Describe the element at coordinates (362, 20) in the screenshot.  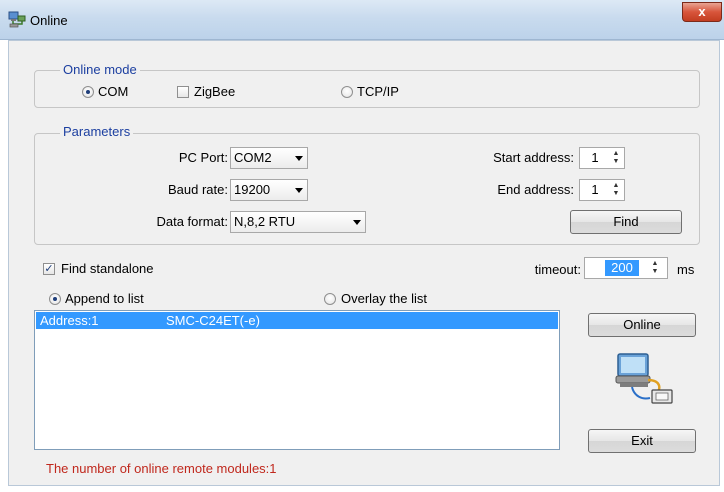
I see `title-bar: Online x` at that location.